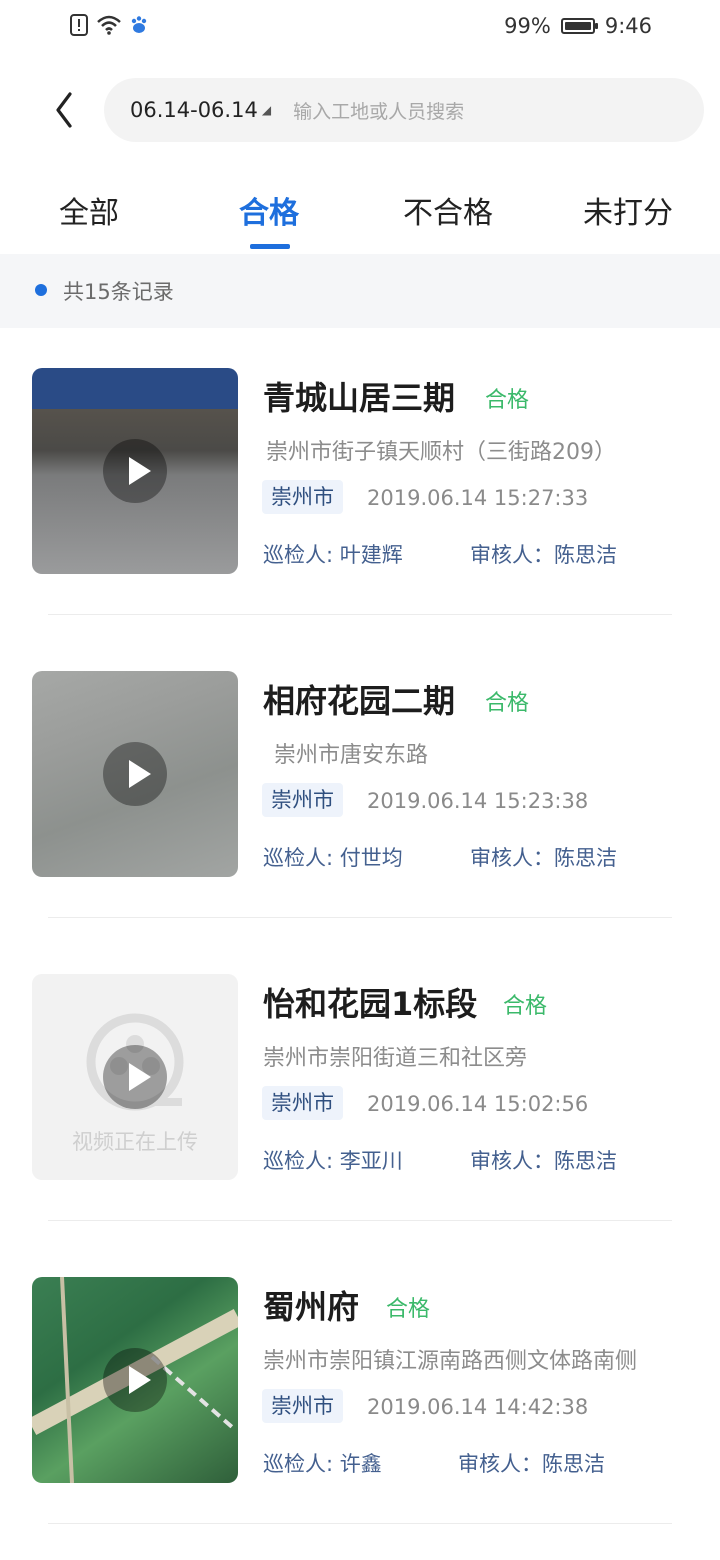  Describe the element at coordinates (333, 858) in the screenshot. I see `inspector: 巡检人: 付世均` at that location.